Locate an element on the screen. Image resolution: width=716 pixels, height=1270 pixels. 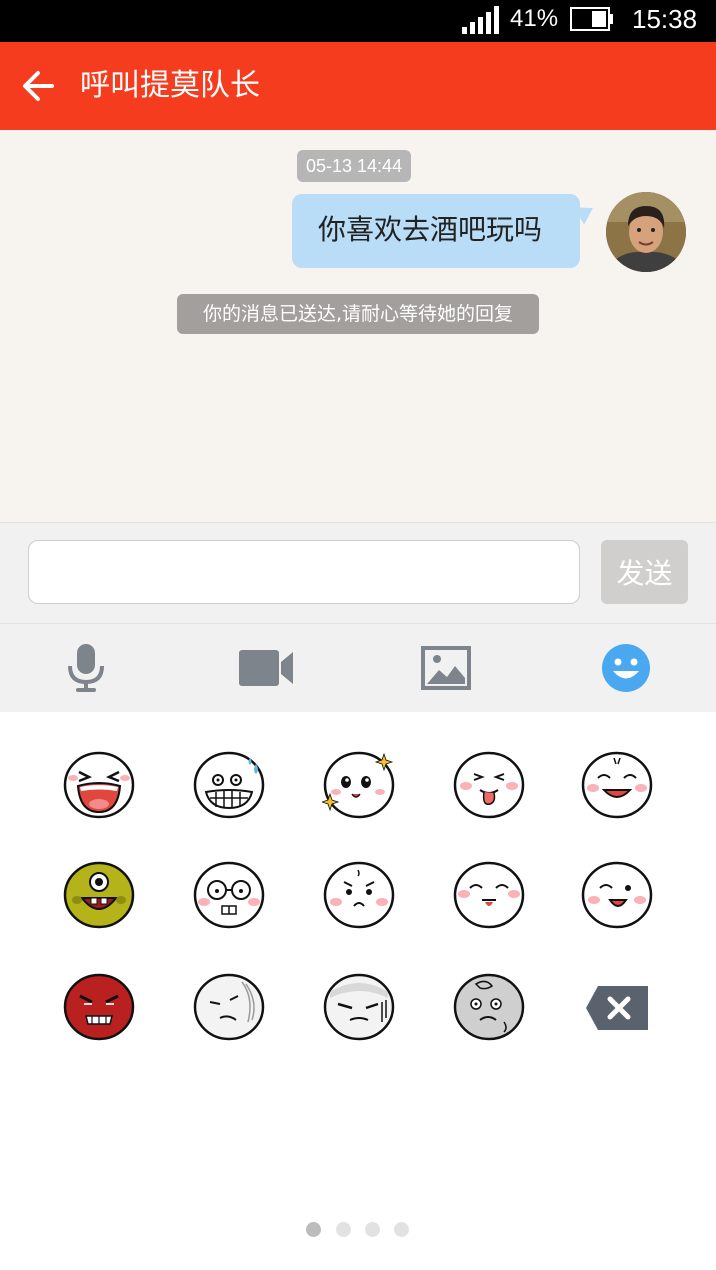
clock: 15:38 is located at coordinates (665, 19).